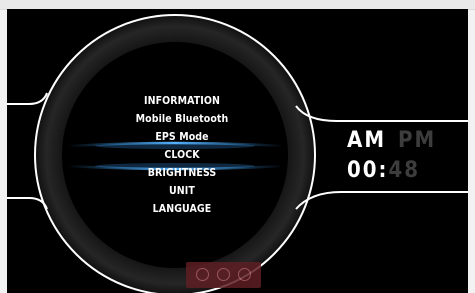  I want to click on clock-time: 00:48, so click(383, 170).